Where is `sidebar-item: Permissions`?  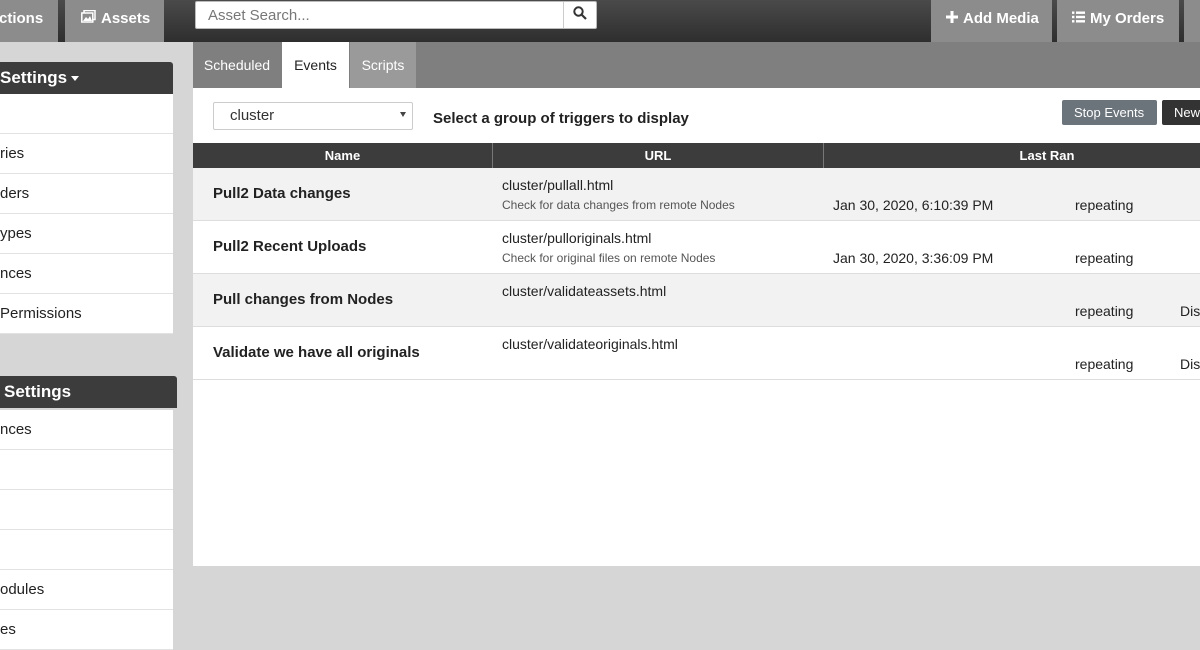 sidebar-item: Permissions is located at coordinates (86, 314).